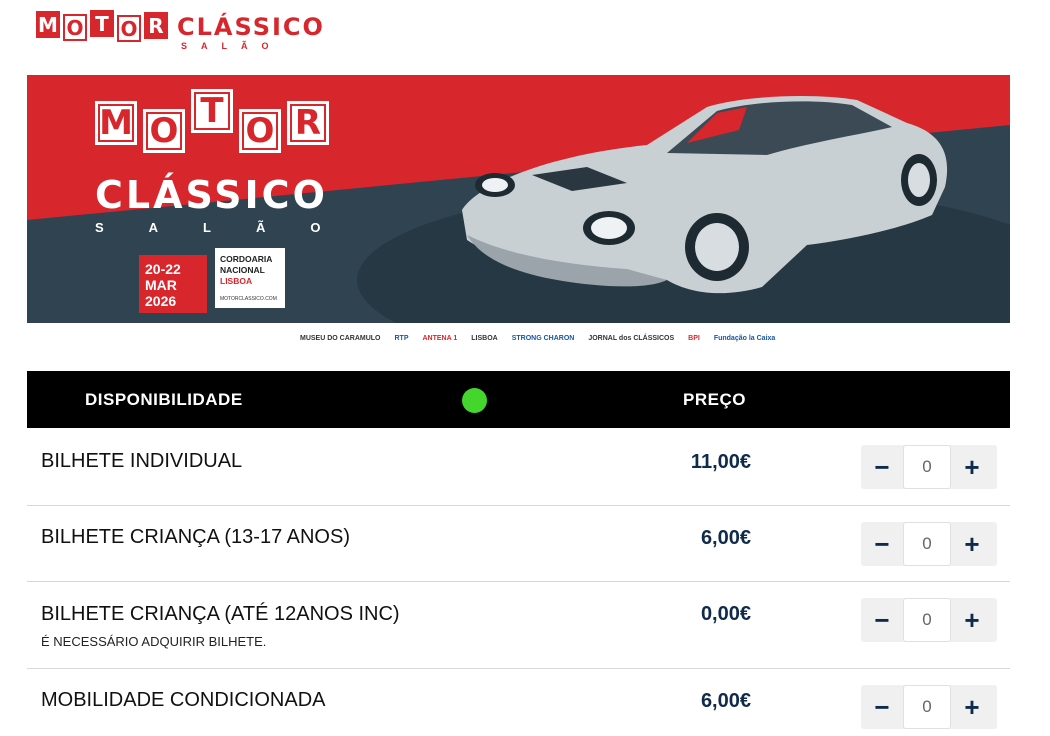 Image resolution: width=1050 pixels, height=736 pixels. I want to click on sponsor-logo: LISBOA, so click(484, 338).